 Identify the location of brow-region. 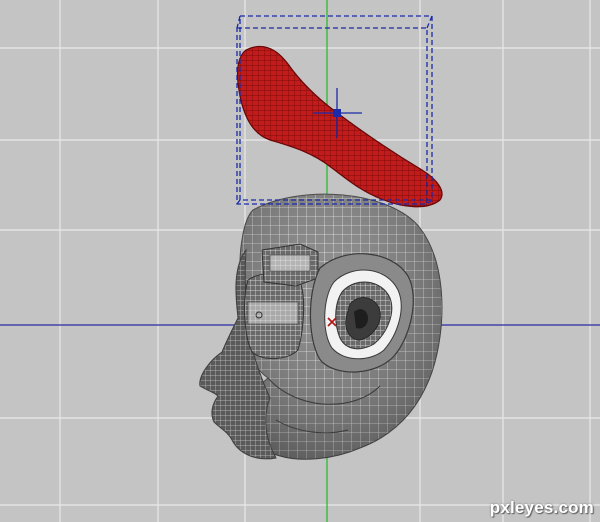
(290, 265).